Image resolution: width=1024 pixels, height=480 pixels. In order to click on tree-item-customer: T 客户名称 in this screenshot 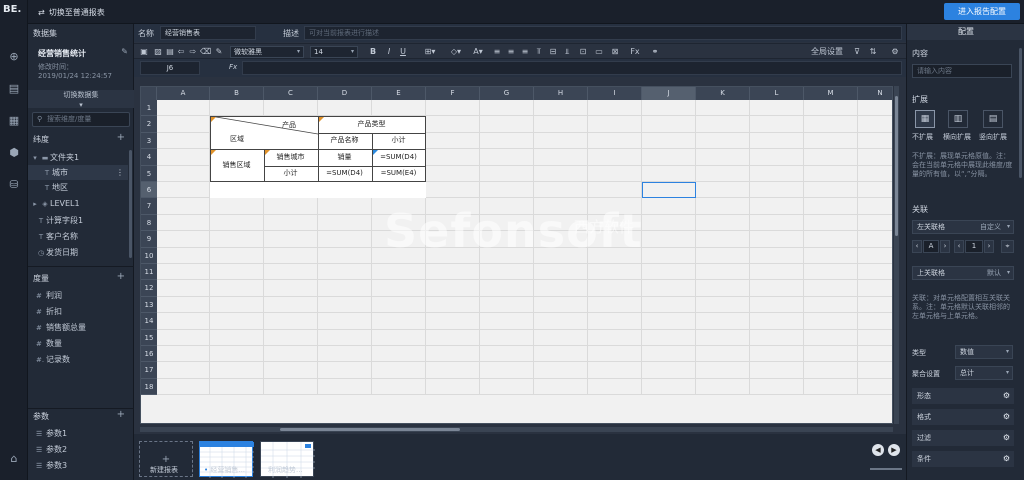, I will do `click(78, 236)`.